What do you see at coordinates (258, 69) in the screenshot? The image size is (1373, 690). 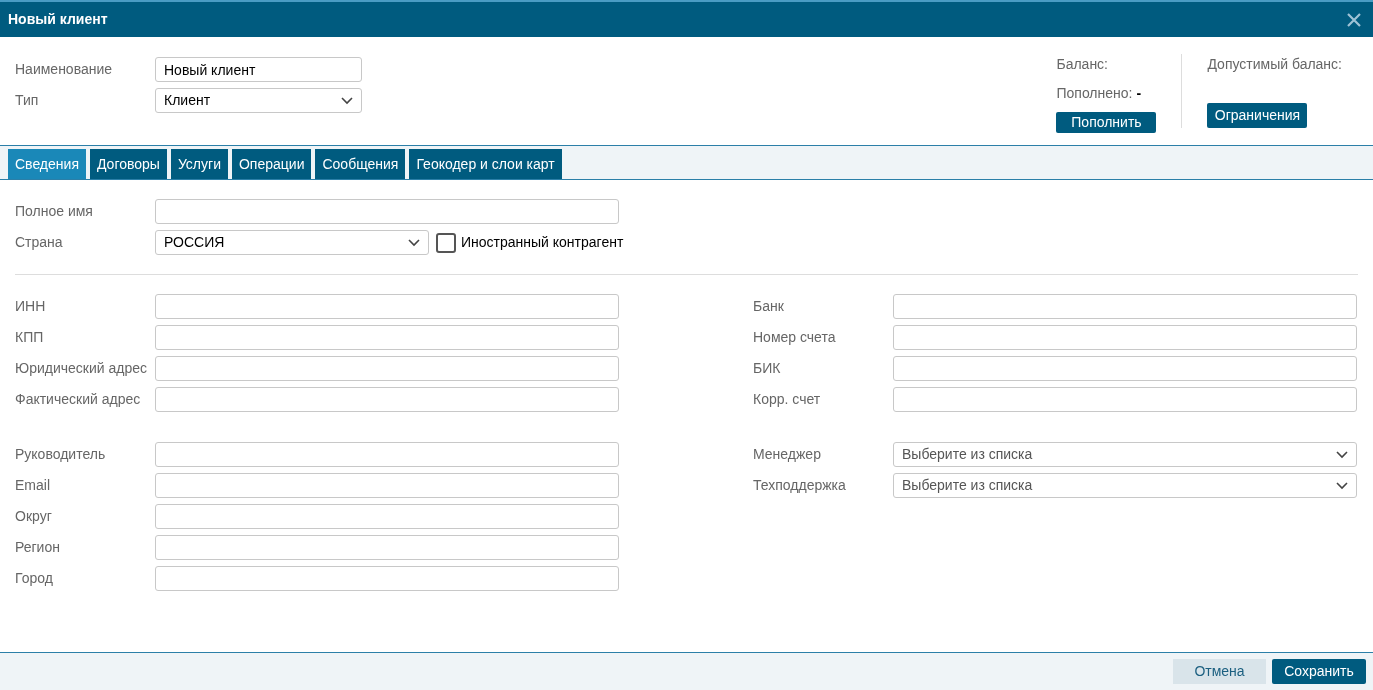 I see `input-field: Новый клиент` at bounding box center [258, 69].